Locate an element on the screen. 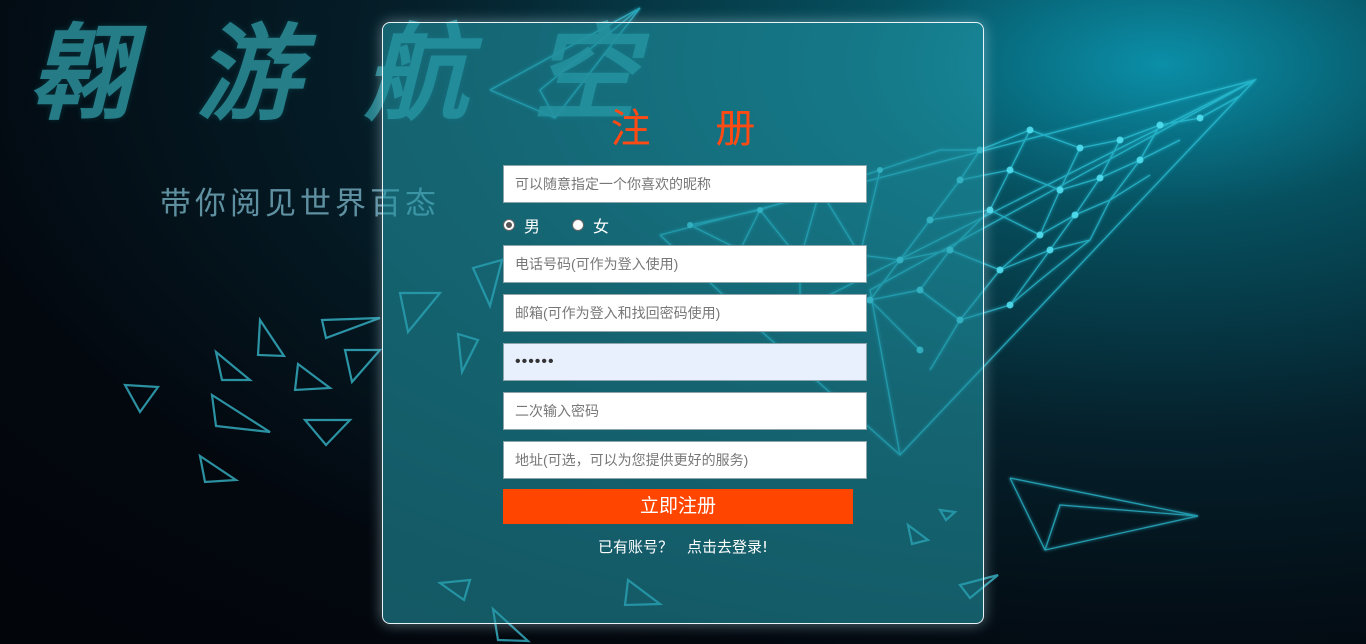 The width and height of the screenshot is (1366, 644). phone-input is located at coordinates (685, 264).